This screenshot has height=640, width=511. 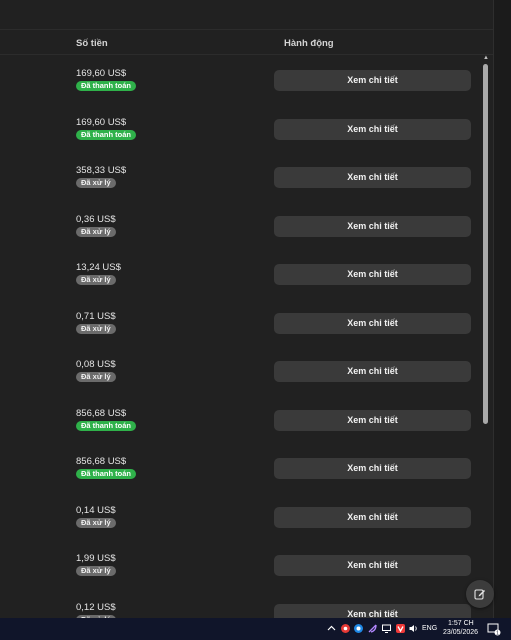 I want to click on language-indicator: ENG, so click(x=429, y=628).